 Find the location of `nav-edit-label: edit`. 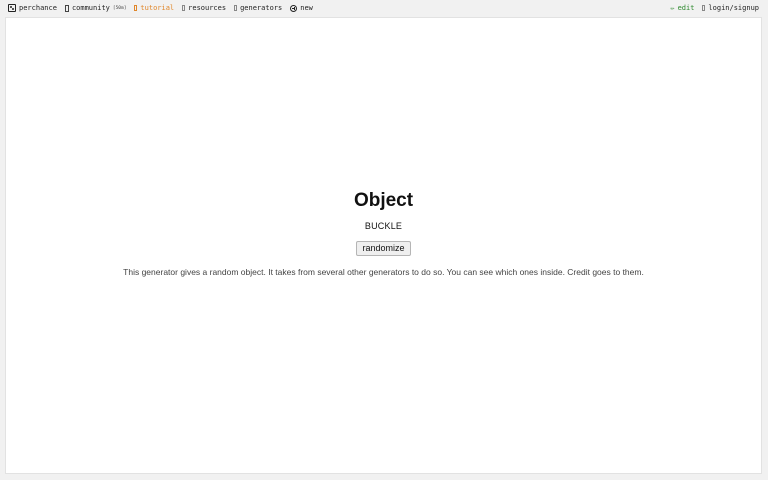

nav-edit-label: edit is located at coordinates (686, 8).